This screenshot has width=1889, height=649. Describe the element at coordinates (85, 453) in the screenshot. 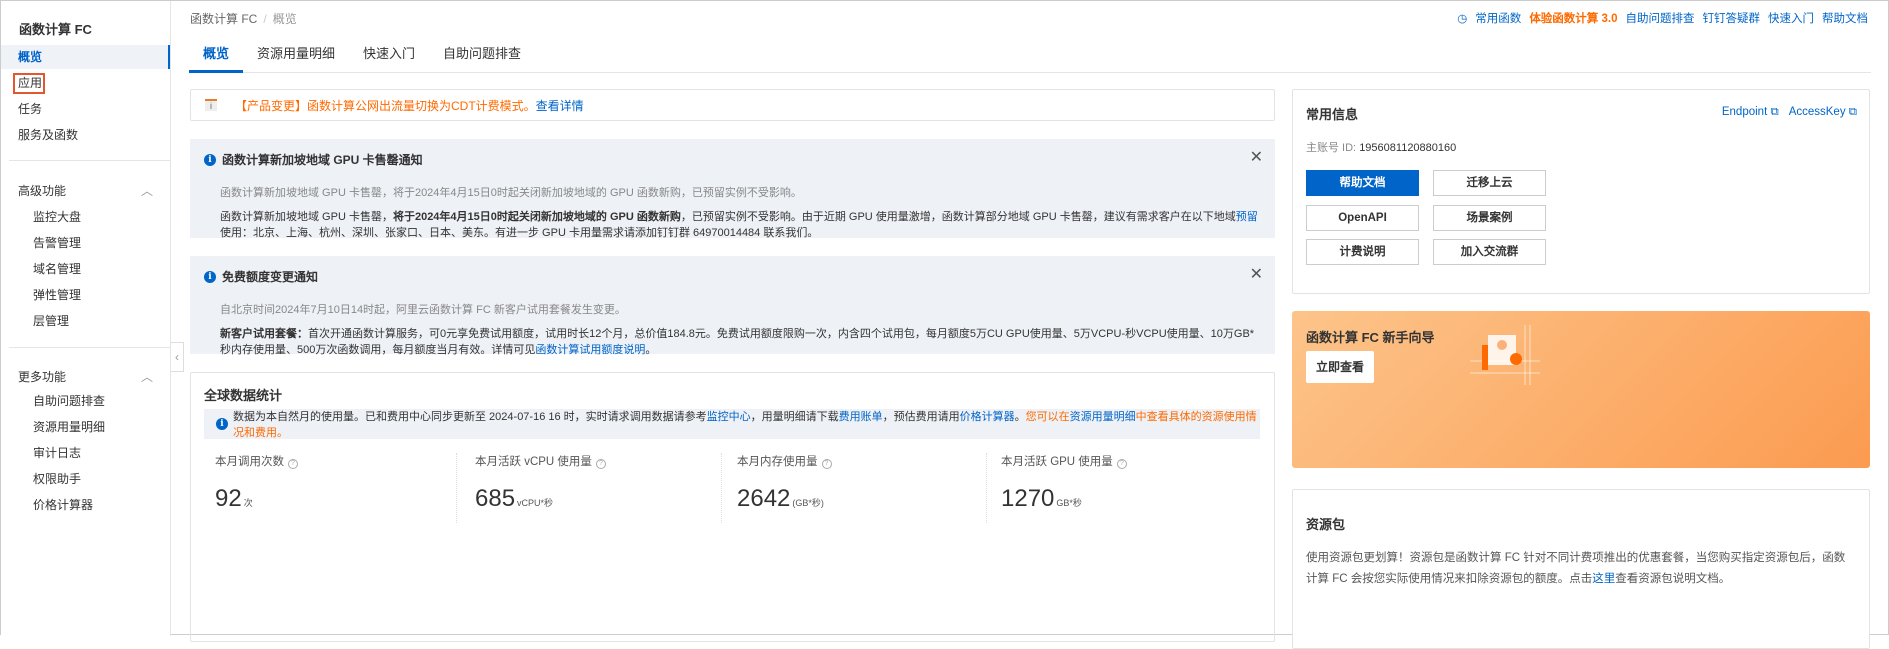

I see `sidebar-item-audit: 审计日志` at that location.